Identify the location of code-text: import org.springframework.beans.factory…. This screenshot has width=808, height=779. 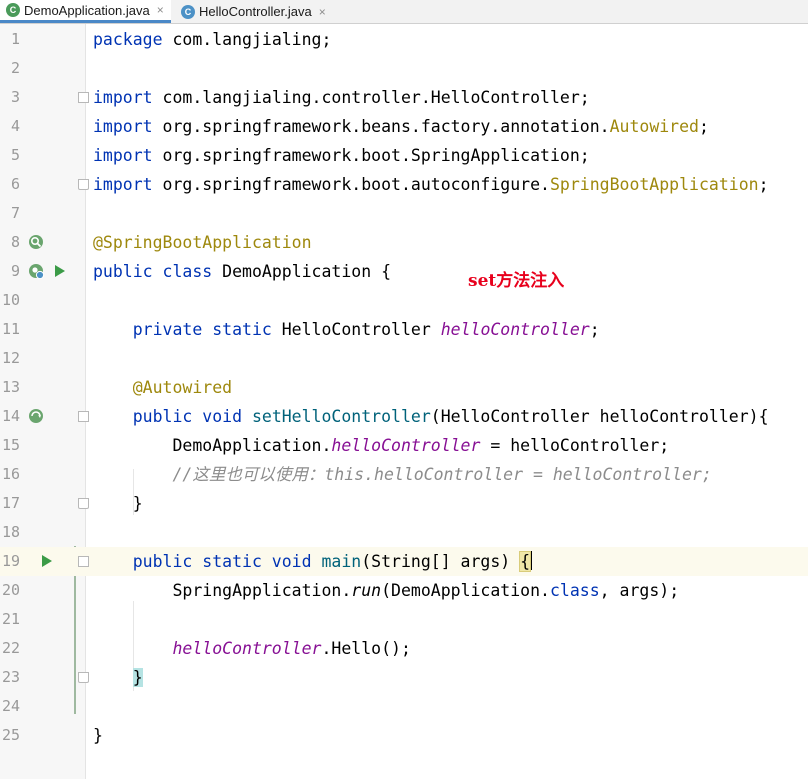
(401, 126).